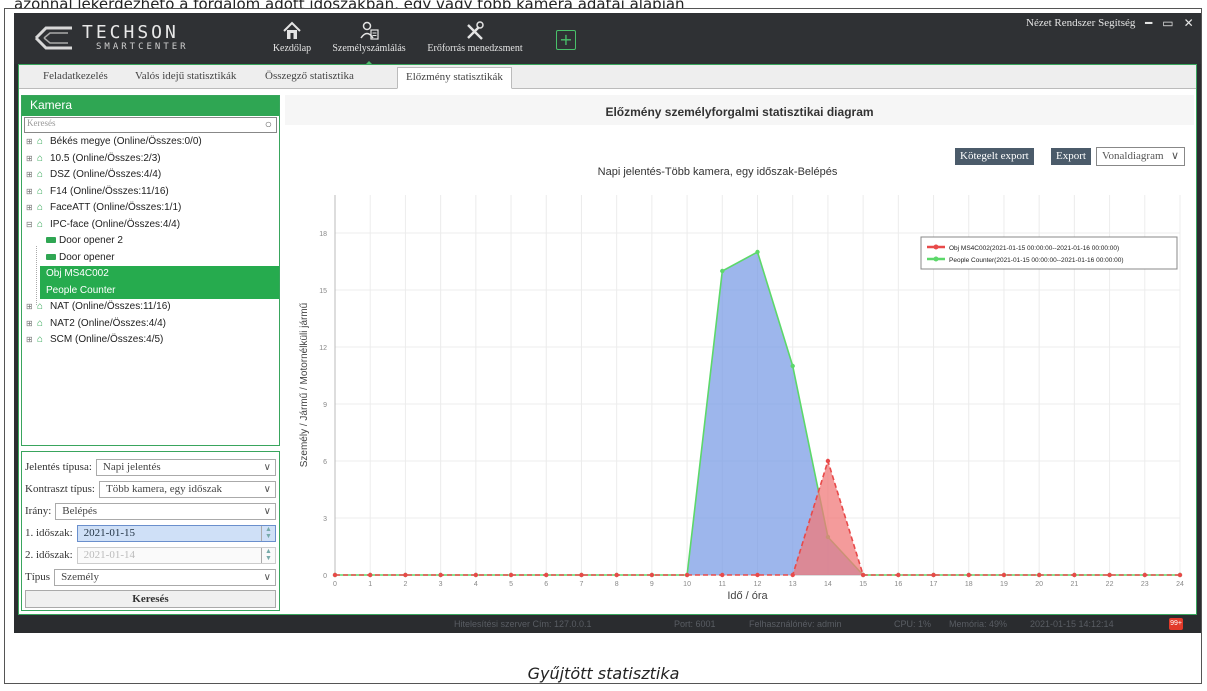 The image size is (1207, 691). What do you see at coordinates (511, 584) in the screenshot?
I see `x-tick-label: 5` at bounding box center [511, 584].